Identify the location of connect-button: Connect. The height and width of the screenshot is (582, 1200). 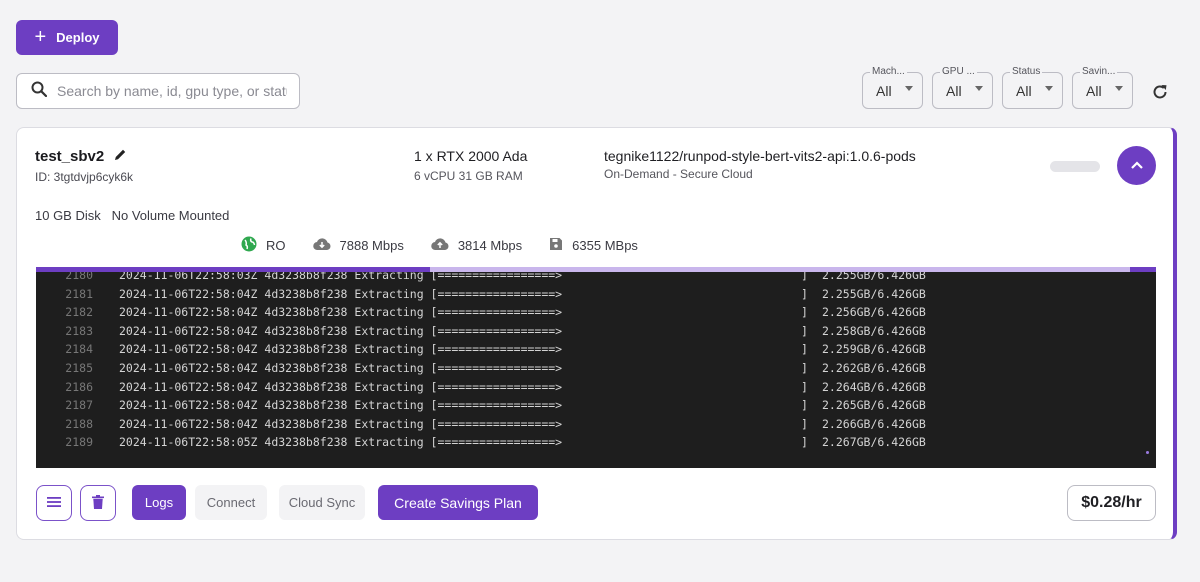
(231, 502).